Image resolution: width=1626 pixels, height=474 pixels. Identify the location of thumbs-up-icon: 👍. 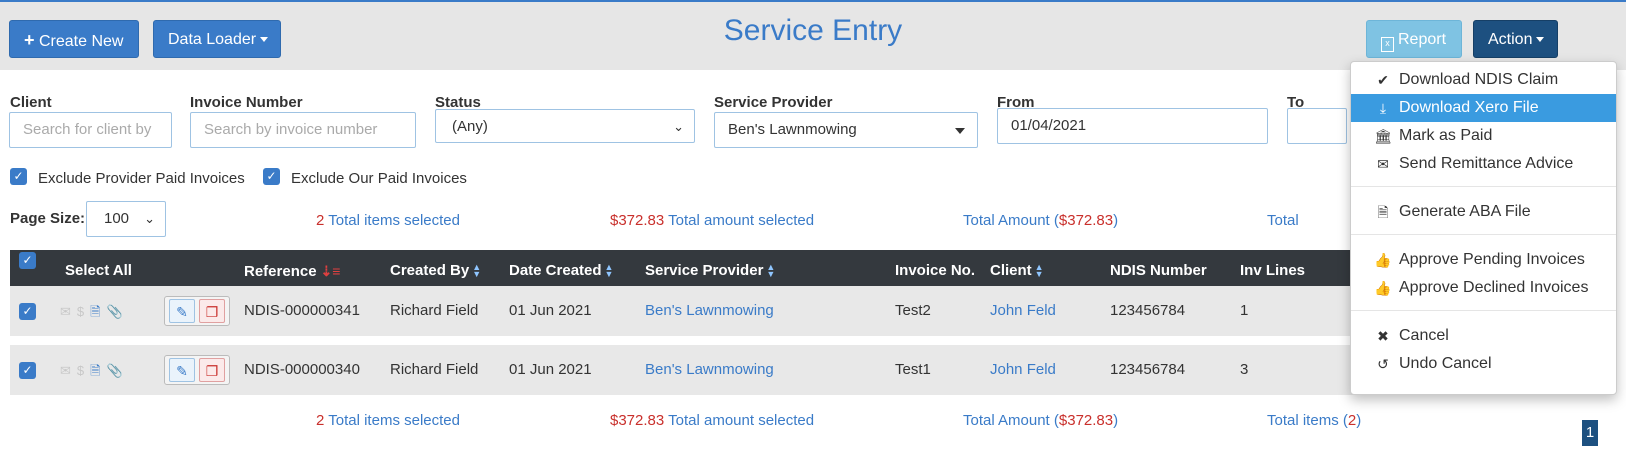
(1383, 288).